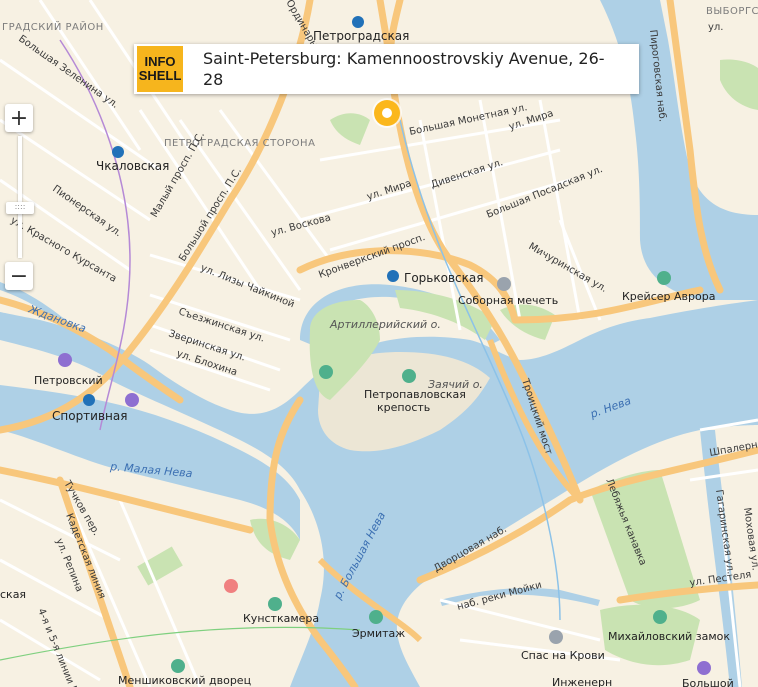 The width and height of the screenshot is (758, 687). What do you see at coordinates (504, 284) in the screenshot?
I see `mosque-icon` at bounding box center [504, 284].